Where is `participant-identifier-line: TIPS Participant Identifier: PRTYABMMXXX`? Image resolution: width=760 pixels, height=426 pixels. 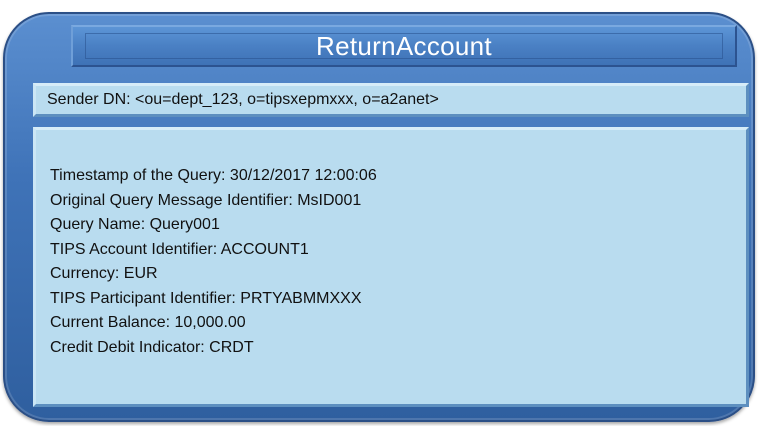 participant-identifier-line: TIPS Participant Identifier: PRTYABMMXXX is located at coordinates (206, 298).